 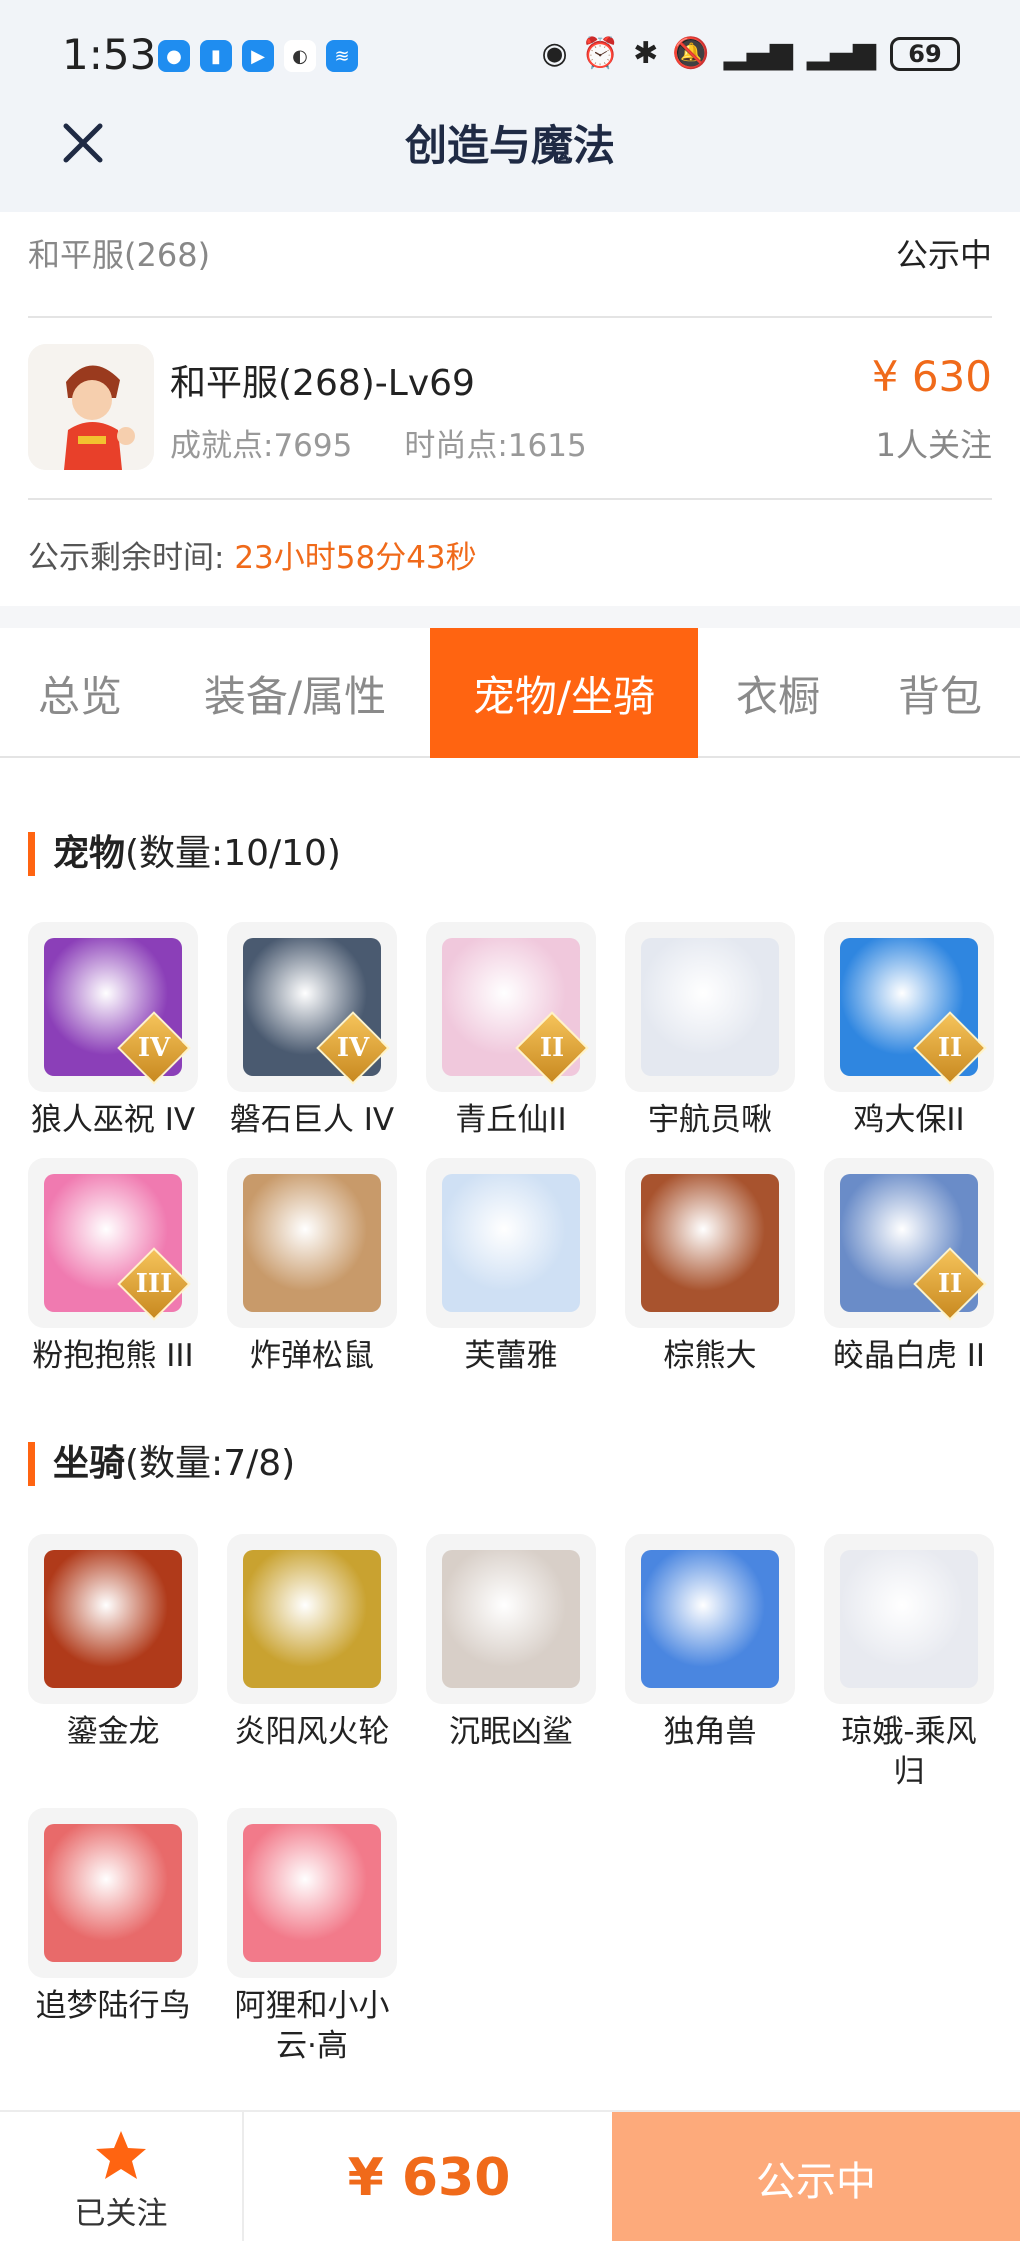 What do you see at coordinates (511, 1031) in the screenshot?
I see `pet-item: II 青丘仙II` at bounding box center [511, 1031].